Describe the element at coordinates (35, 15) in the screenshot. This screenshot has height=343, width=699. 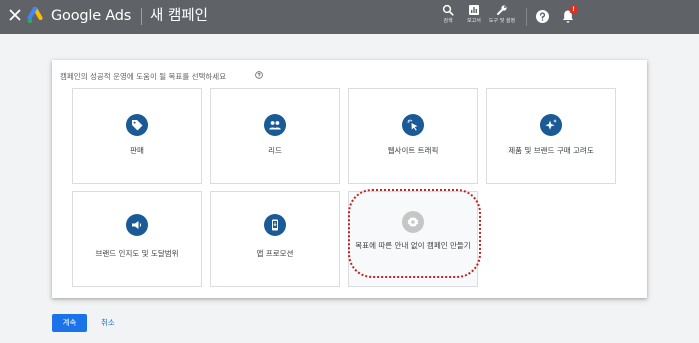
I see `google-ads-logo-icon` at that location.